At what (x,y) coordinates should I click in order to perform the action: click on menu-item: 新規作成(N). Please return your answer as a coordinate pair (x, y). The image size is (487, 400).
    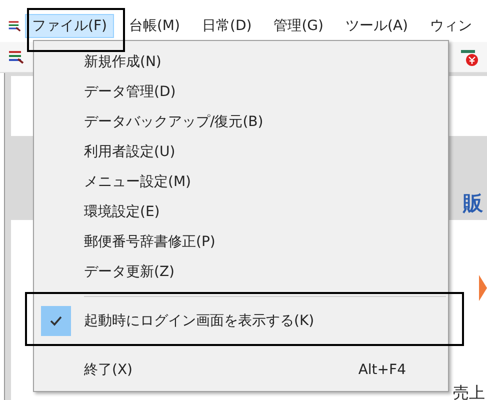
    Looking at the image, I should click on (241, 62).